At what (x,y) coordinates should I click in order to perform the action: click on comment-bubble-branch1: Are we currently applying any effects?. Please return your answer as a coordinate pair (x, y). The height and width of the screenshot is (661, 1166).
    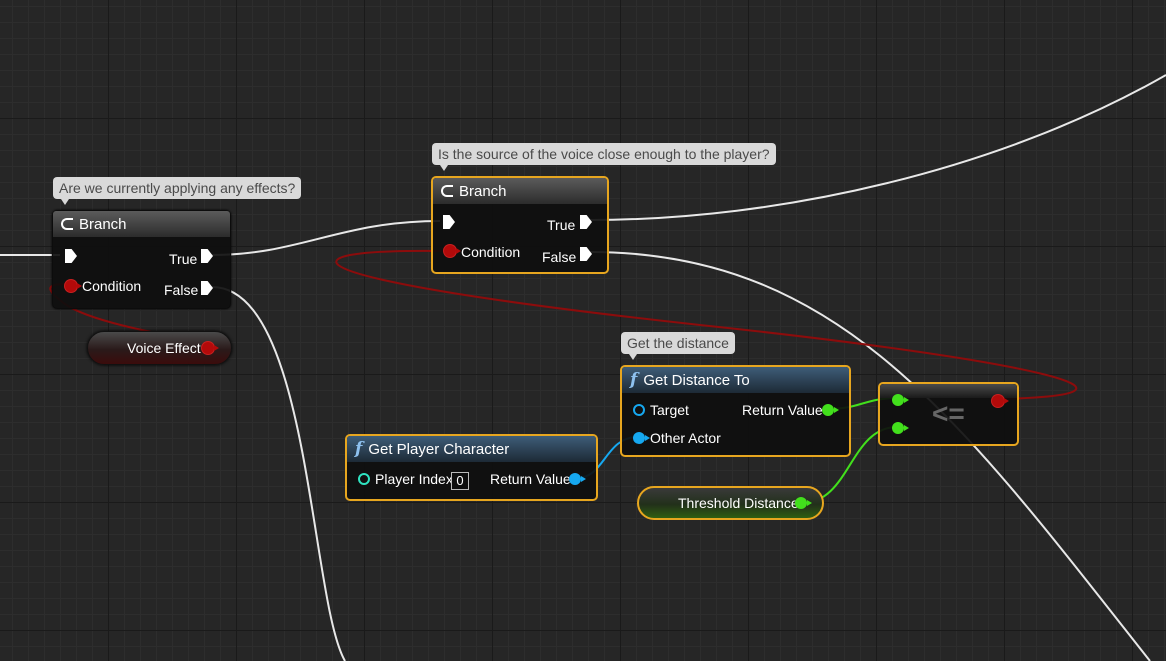
    Looking at the image, I should click on (177, 191).